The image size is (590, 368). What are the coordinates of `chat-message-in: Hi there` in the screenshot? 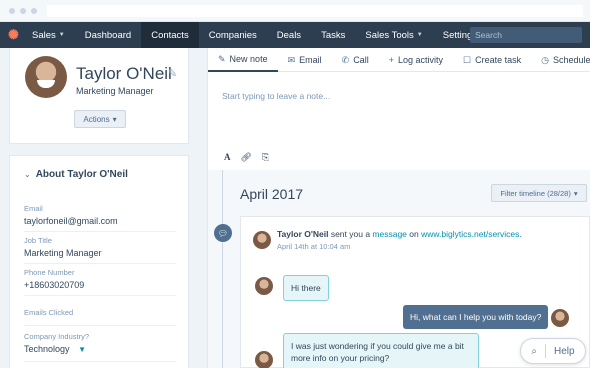 It's located at (306, 288).